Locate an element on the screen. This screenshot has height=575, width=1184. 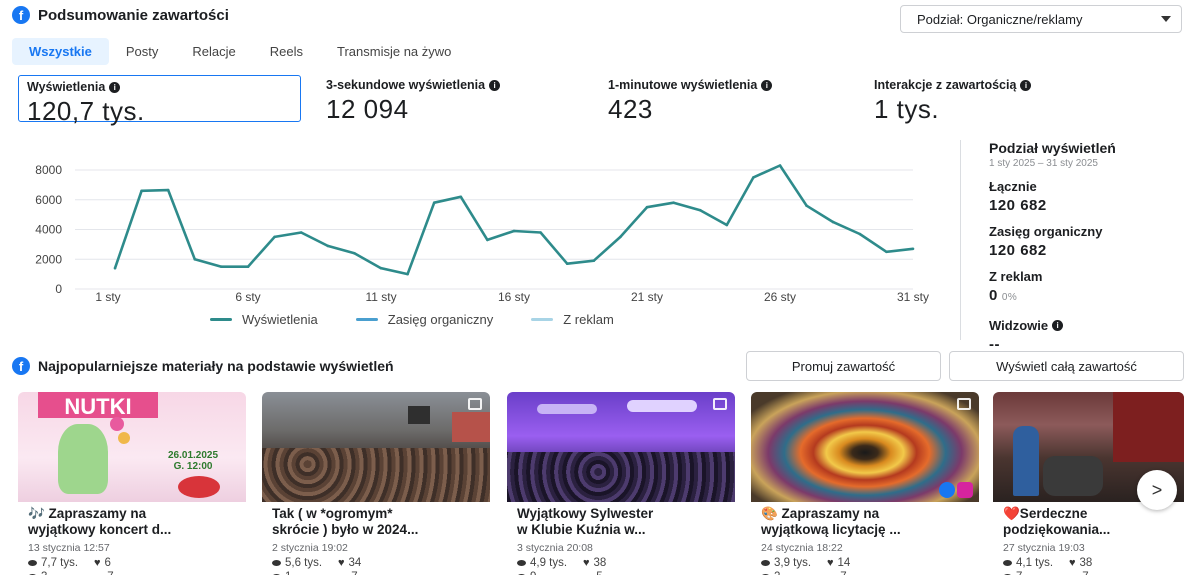
metric-value: 12 094 is located at coordinates (367, 109).